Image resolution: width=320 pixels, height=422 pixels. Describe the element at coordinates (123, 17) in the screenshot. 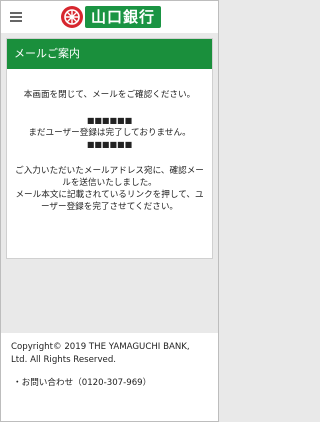

I see `bank-logo-text: 山口銀行` at that location.